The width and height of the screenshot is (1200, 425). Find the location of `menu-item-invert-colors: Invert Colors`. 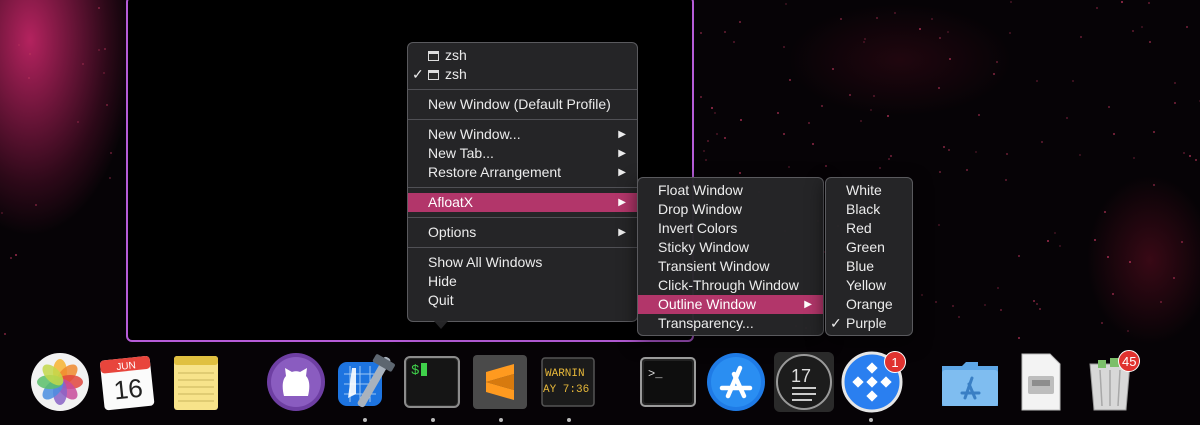

menu-item-invert-colors: Invert Colors is located at coordinates (730, 228).